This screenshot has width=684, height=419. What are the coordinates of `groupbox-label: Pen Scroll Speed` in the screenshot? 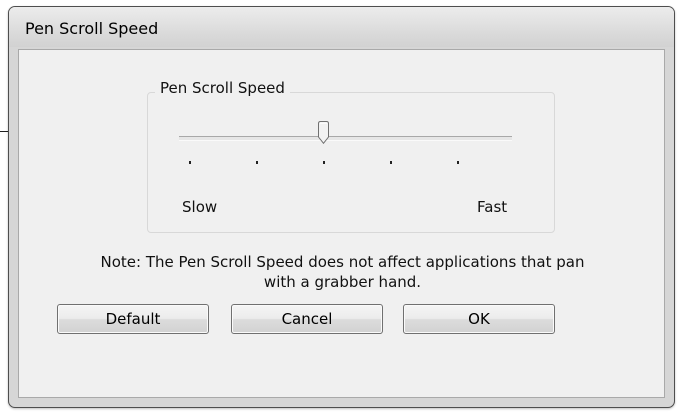 It's located at (222, 88).